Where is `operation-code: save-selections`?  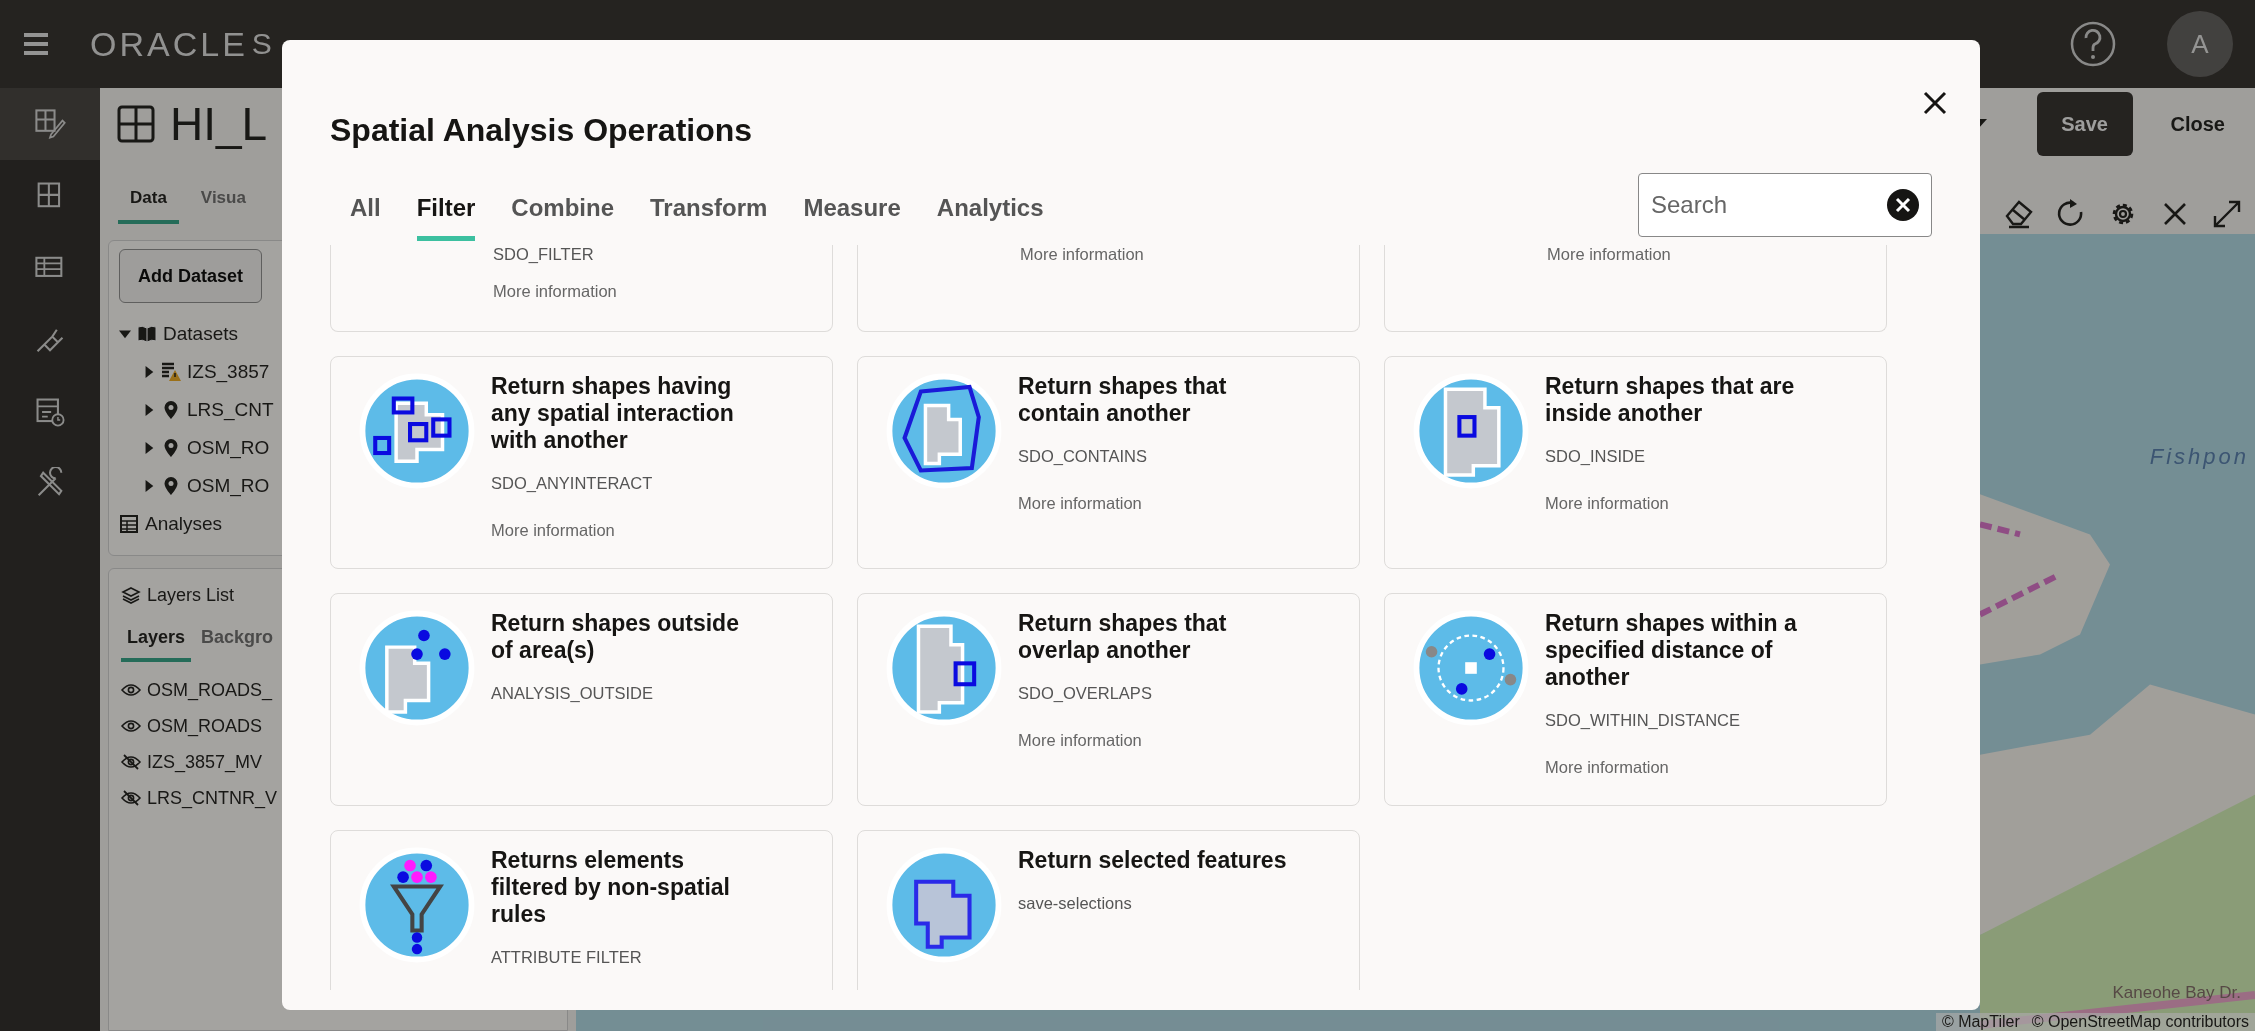 operation-code: save-selections is located at coordinates (1075, 903).